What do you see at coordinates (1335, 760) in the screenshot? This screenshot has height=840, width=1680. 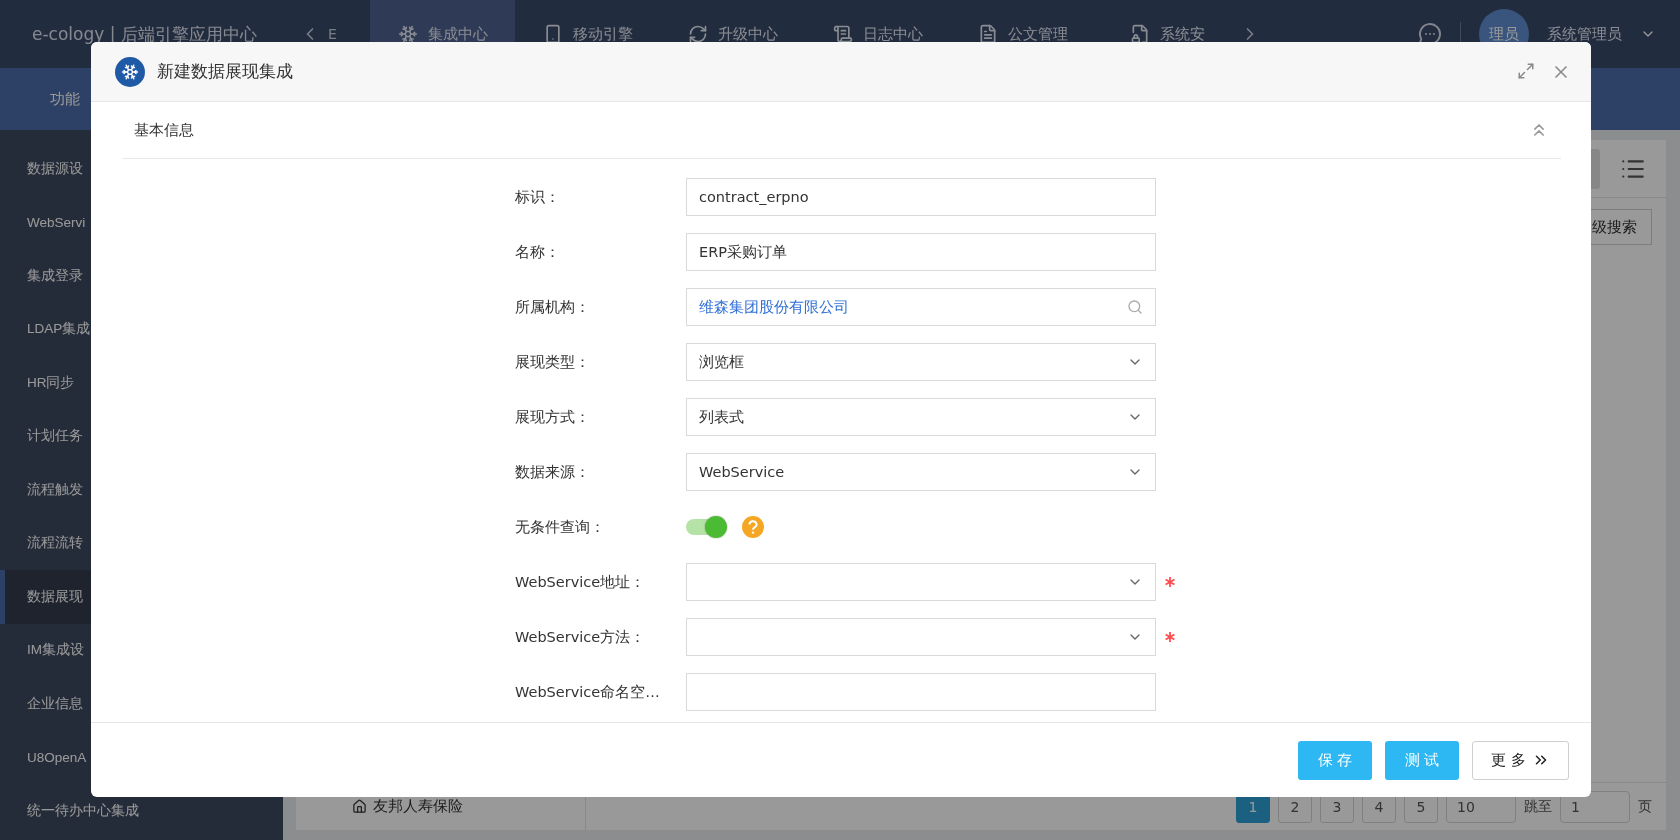 I see `action-button: 保 存` at bounding box center [1335, 760].